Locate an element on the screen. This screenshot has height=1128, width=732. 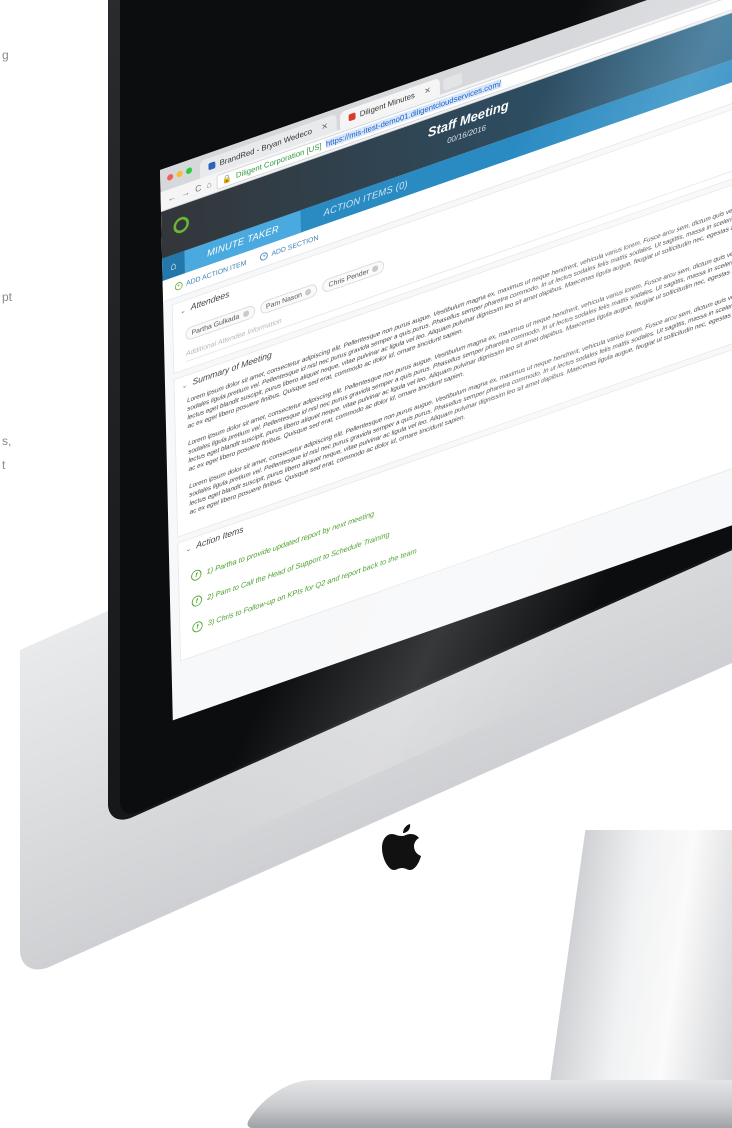
attendee-name: Pam Nason is located at coordinates (284, 300).